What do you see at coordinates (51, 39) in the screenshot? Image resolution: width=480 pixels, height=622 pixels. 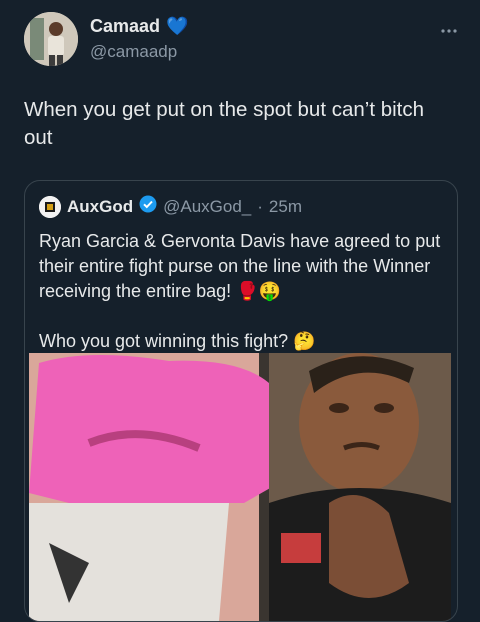 I see `author-avatar` at bounding box center [51, 39].